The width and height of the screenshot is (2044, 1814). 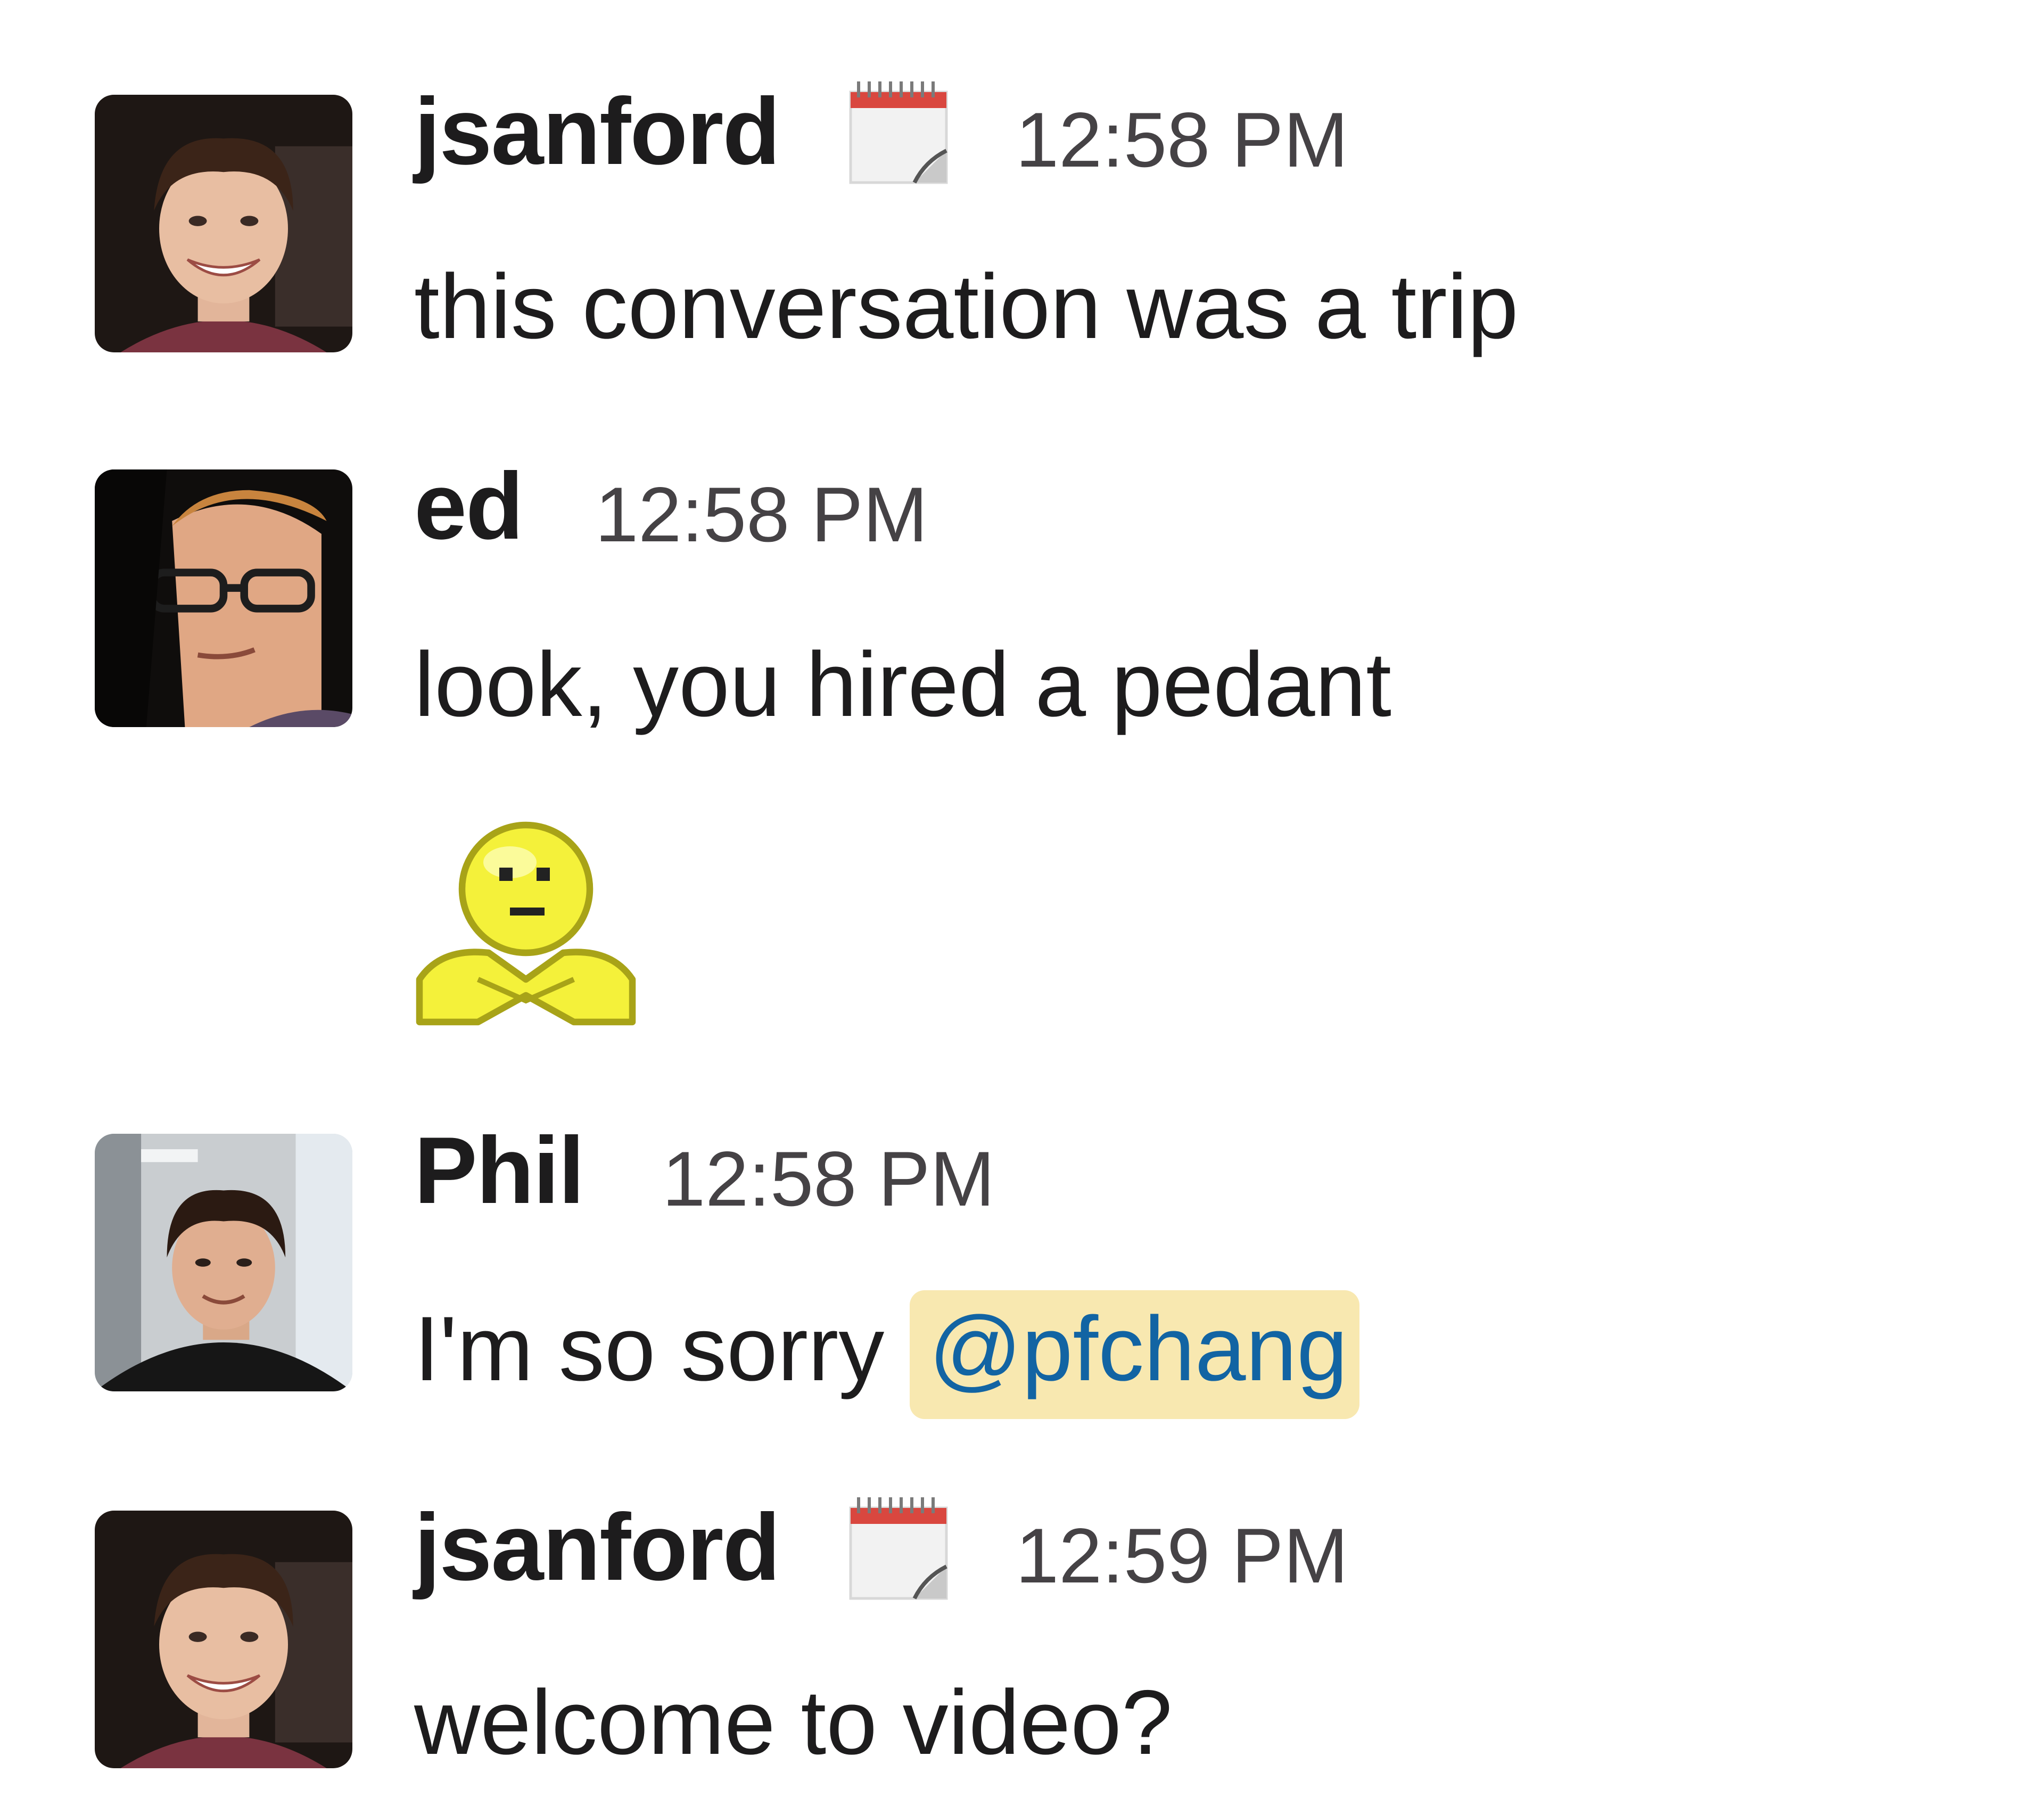 I want to click on message-header: jsanford 12:58 PM, so click(x=1212, y=141).